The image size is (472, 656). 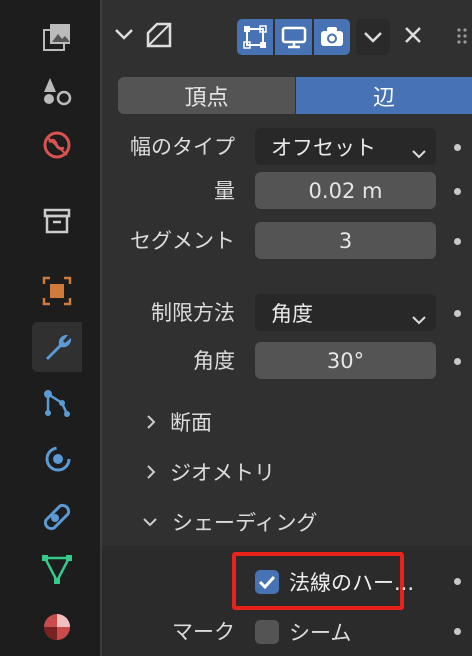 I want to click on angle-label: 角度, so click(x=214, y=361).